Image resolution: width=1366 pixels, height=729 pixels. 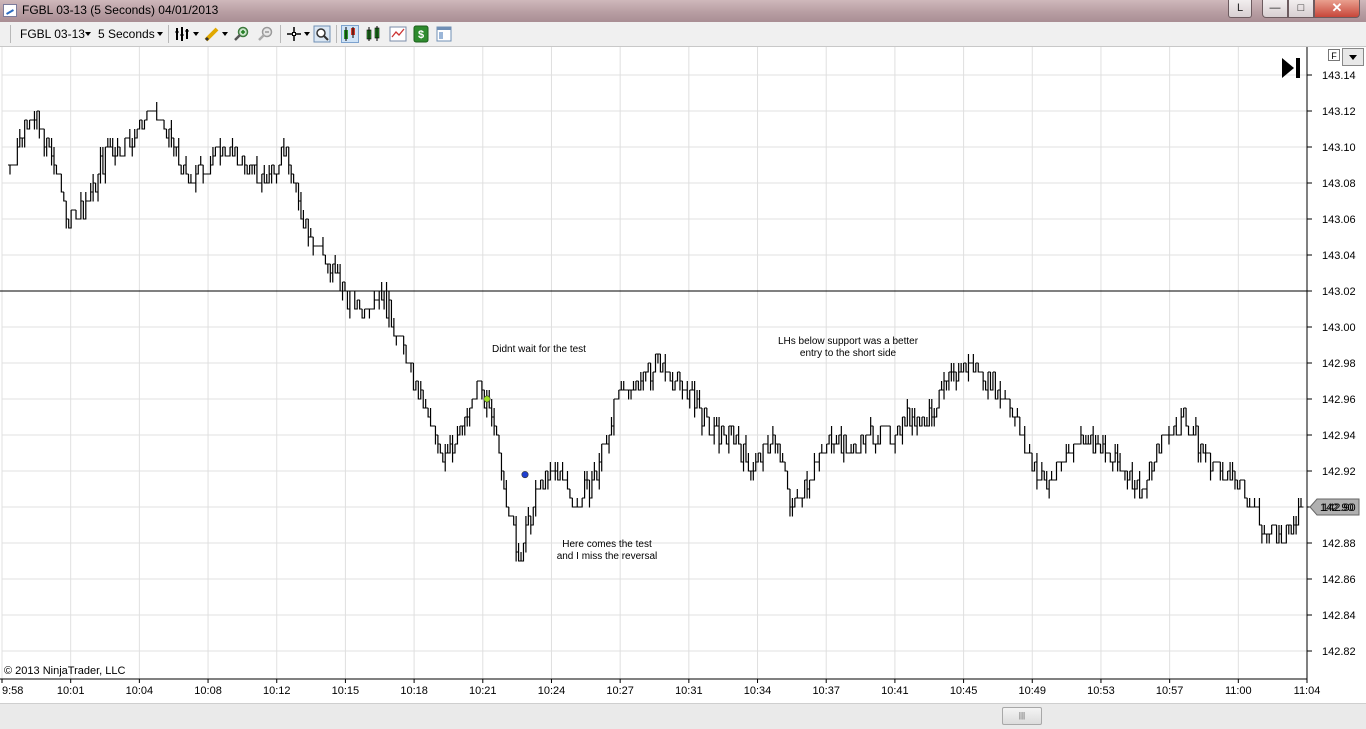 What do you see at coordinates (126, 34) in the screenshot?
I see `interval-selector: 5 Seconds` at bounding box center [126, 34].